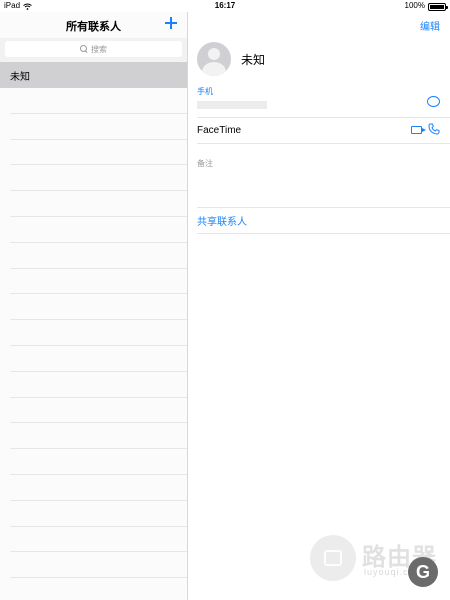  What do you see at coordinates (20, 77) in the screenshot?
I see `contact-row-label: 未知` at bounding box center [20, 77].